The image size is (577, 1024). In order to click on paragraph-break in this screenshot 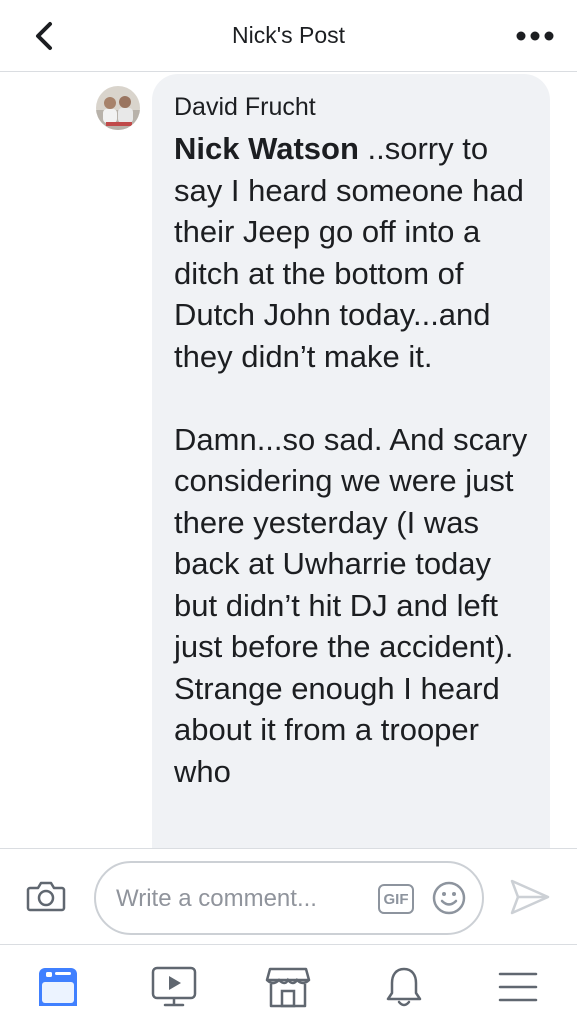, I will do `click(353, 398)`.